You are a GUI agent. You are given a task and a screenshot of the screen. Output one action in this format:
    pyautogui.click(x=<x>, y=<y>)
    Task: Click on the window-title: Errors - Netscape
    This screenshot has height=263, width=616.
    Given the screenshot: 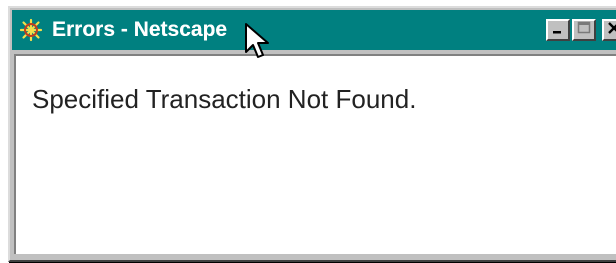 What is the action you would take?
    pyautogui.click(x=140, y=29)
    